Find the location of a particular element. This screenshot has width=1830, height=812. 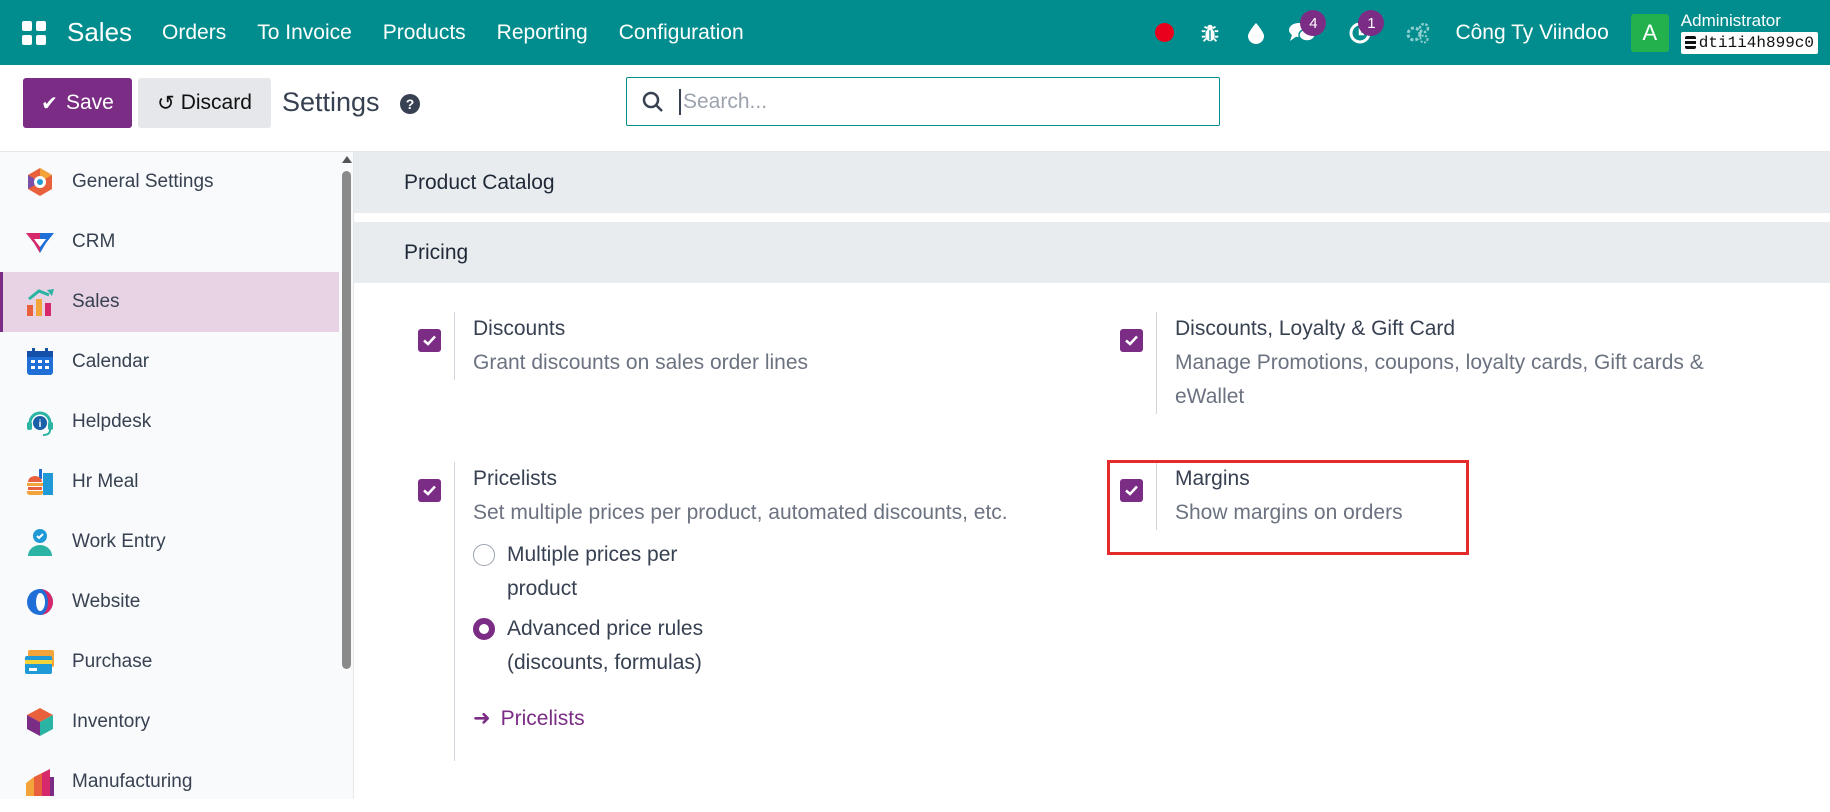

messages-chat-icon: 4 is located at coordinates (1303, 32).